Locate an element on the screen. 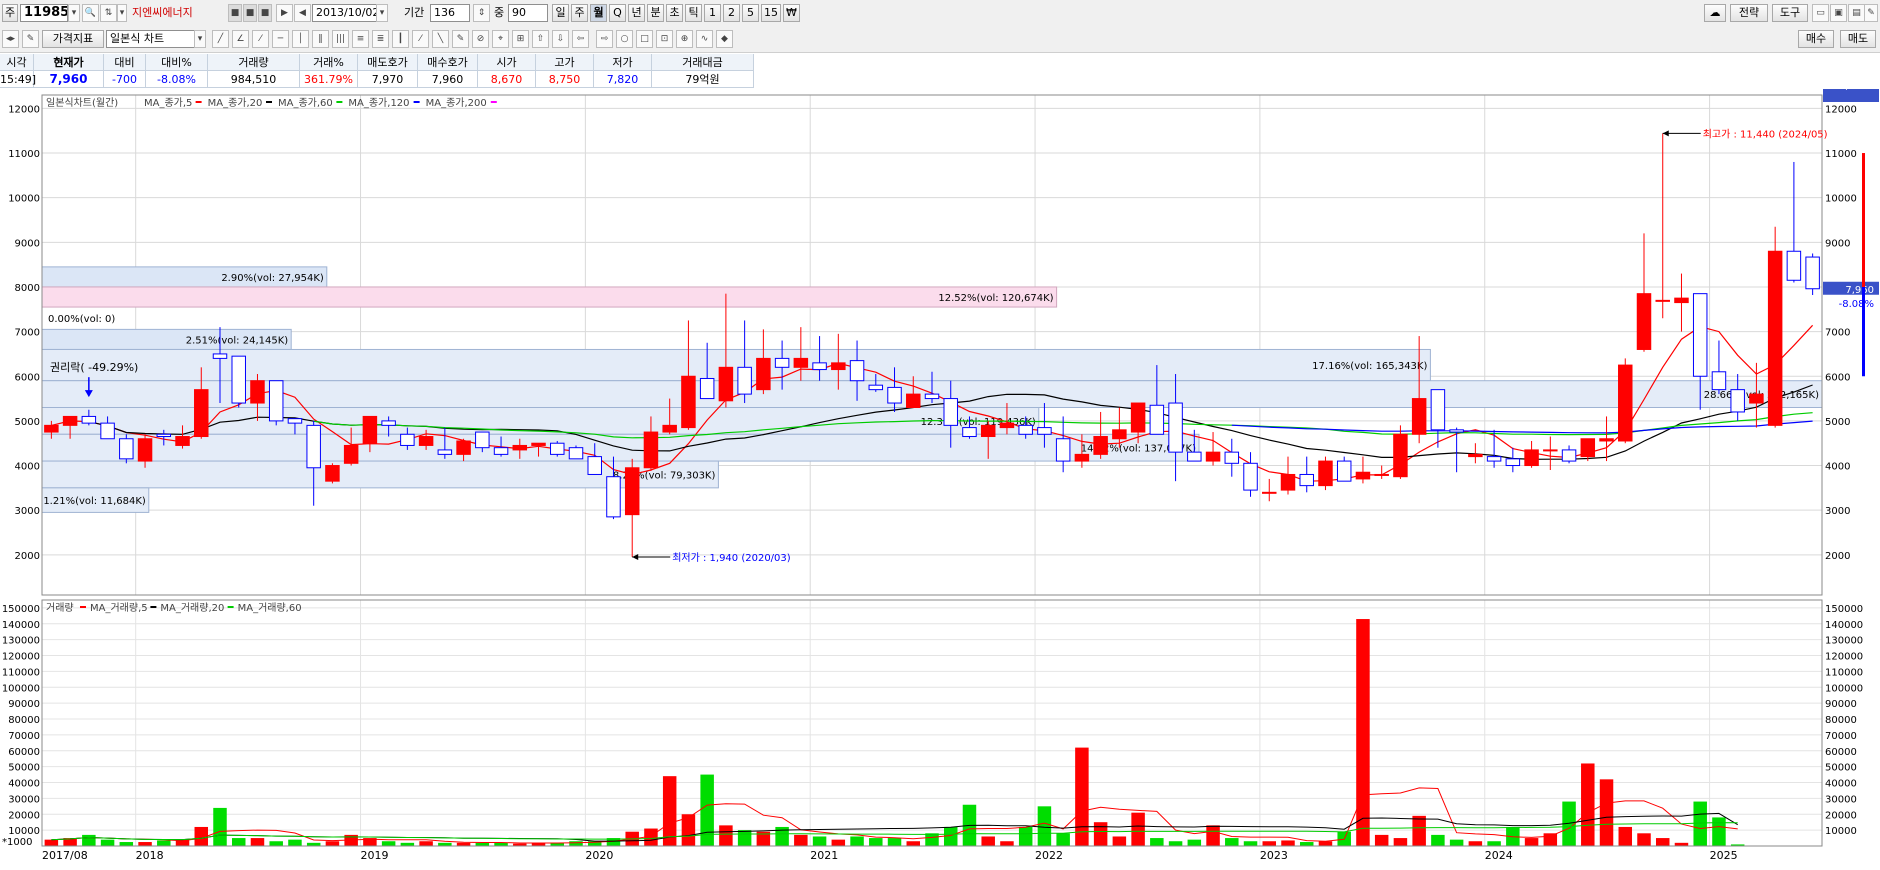 The height and width of the screenshot is (870, 1880). date-dropdown-icon: ▾ is located at coordinates (382, 13).